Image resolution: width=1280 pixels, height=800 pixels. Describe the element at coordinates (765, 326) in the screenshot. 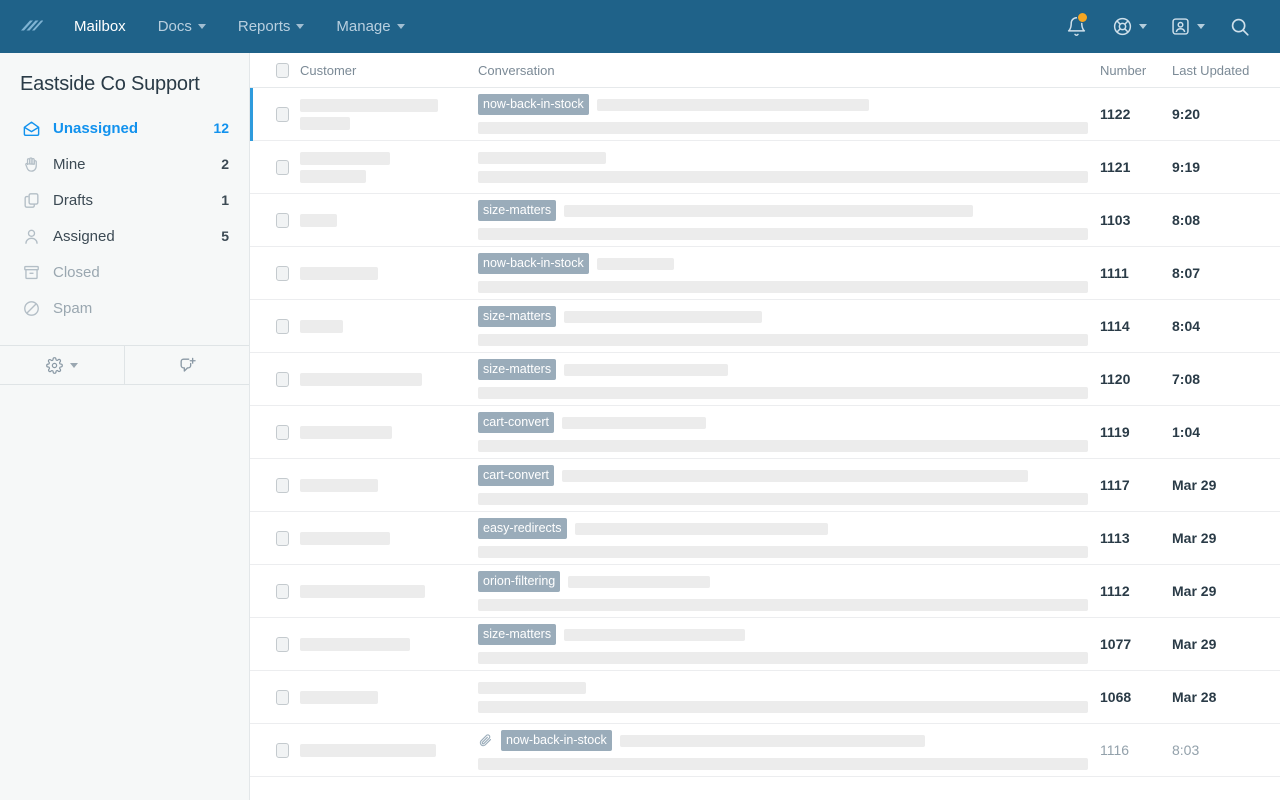

I see `table-row: size-matters 1114 8:04` at that location.